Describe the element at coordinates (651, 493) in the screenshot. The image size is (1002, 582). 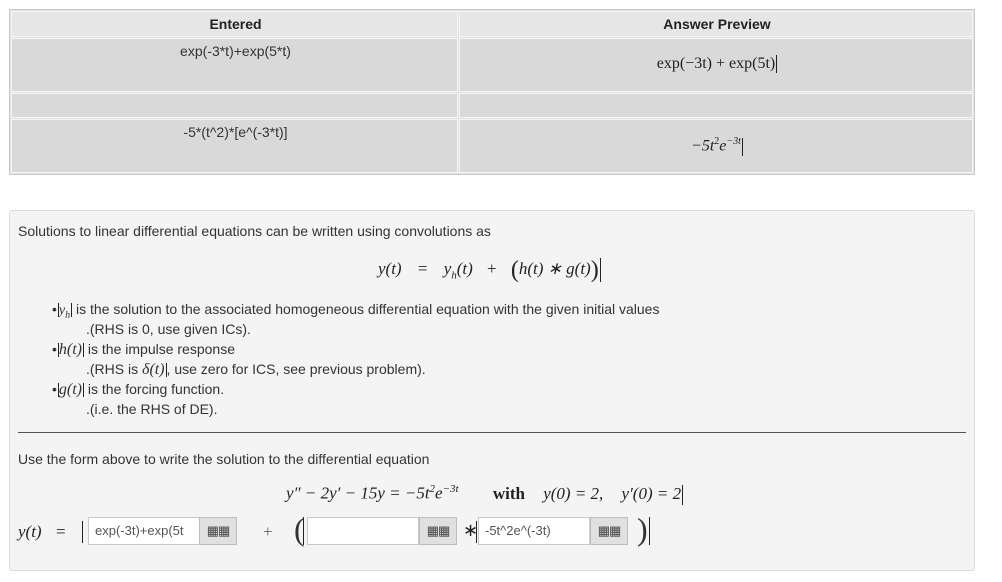
I see `de-ic2: y′(0) = 2` at that location.